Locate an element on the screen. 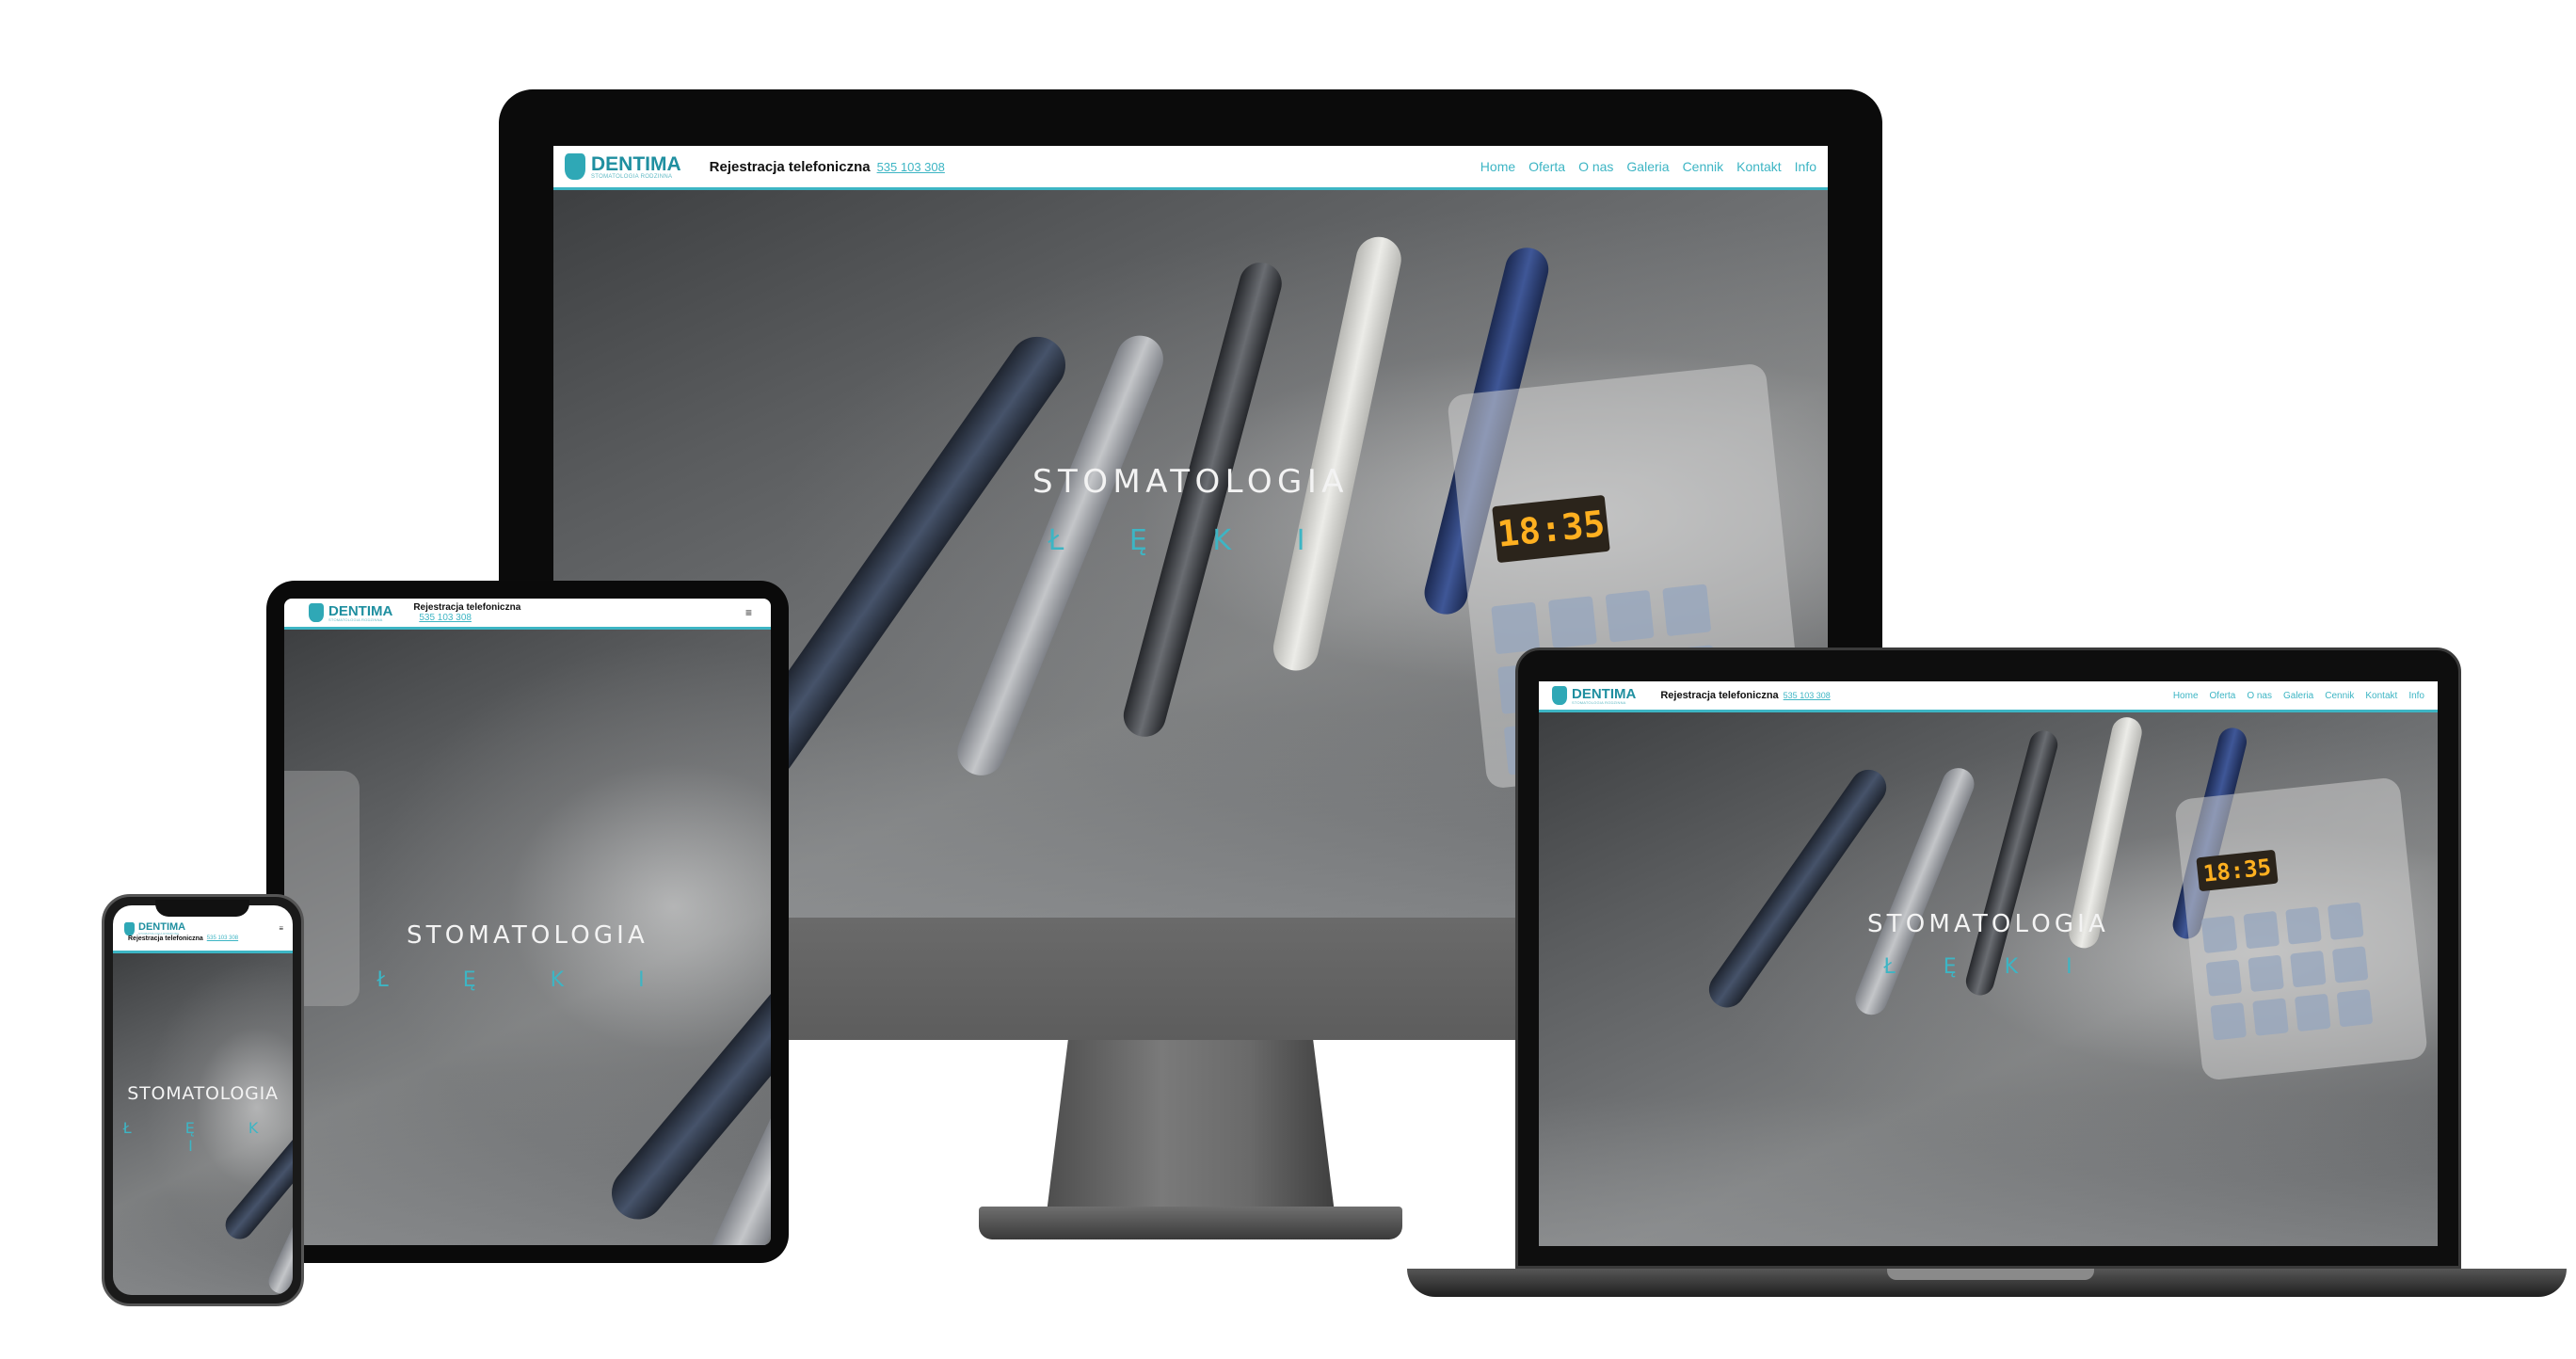 Image resolution: width=2576 pixels, height=1359 pixels. laptop-hinge-notch is located at coordinates (1990, 1274).